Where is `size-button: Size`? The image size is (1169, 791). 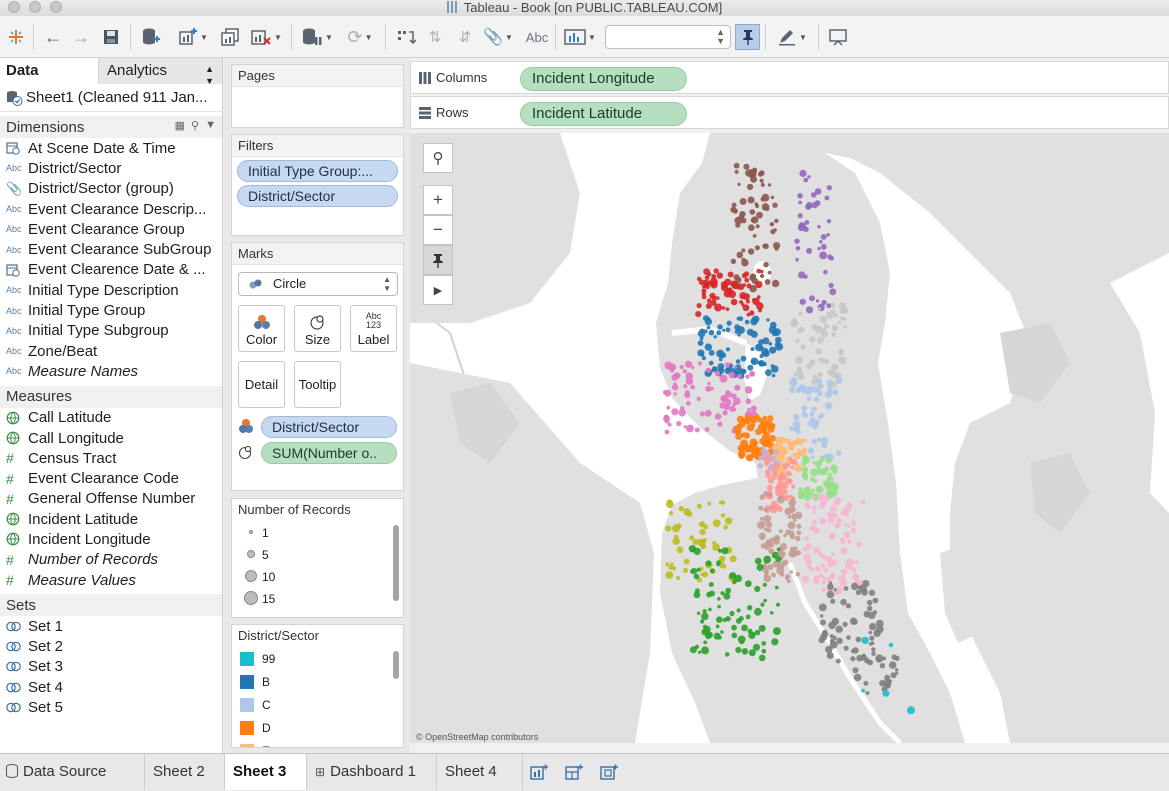 size-button: Size is located at coordinates (317, 328).